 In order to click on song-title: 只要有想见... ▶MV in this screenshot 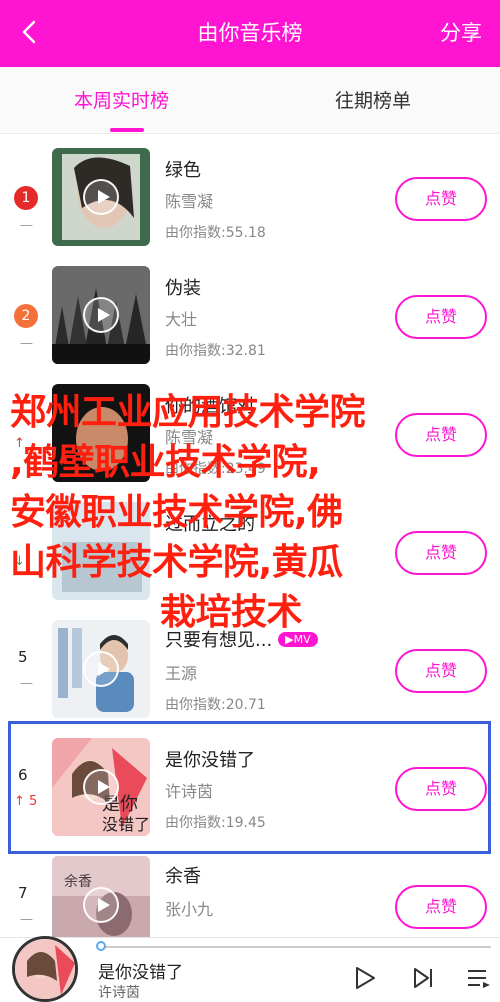, I will do `click(241, 639)`.